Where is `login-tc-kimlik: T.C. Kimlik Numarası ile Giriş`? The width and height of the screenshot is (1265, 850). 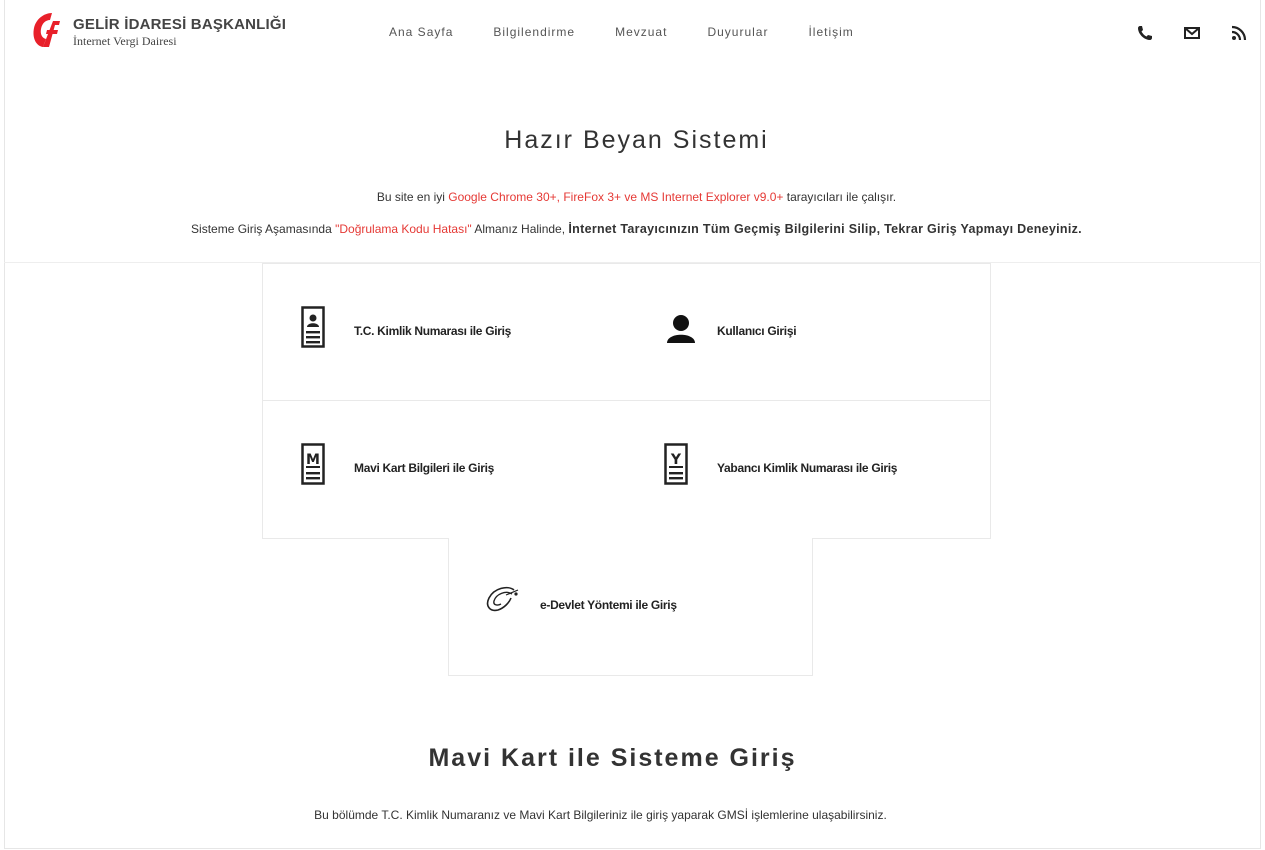
login-tc-kimlik: T.C. Kimlik Numarası ile Giriş is located at coordinates (444, 332).